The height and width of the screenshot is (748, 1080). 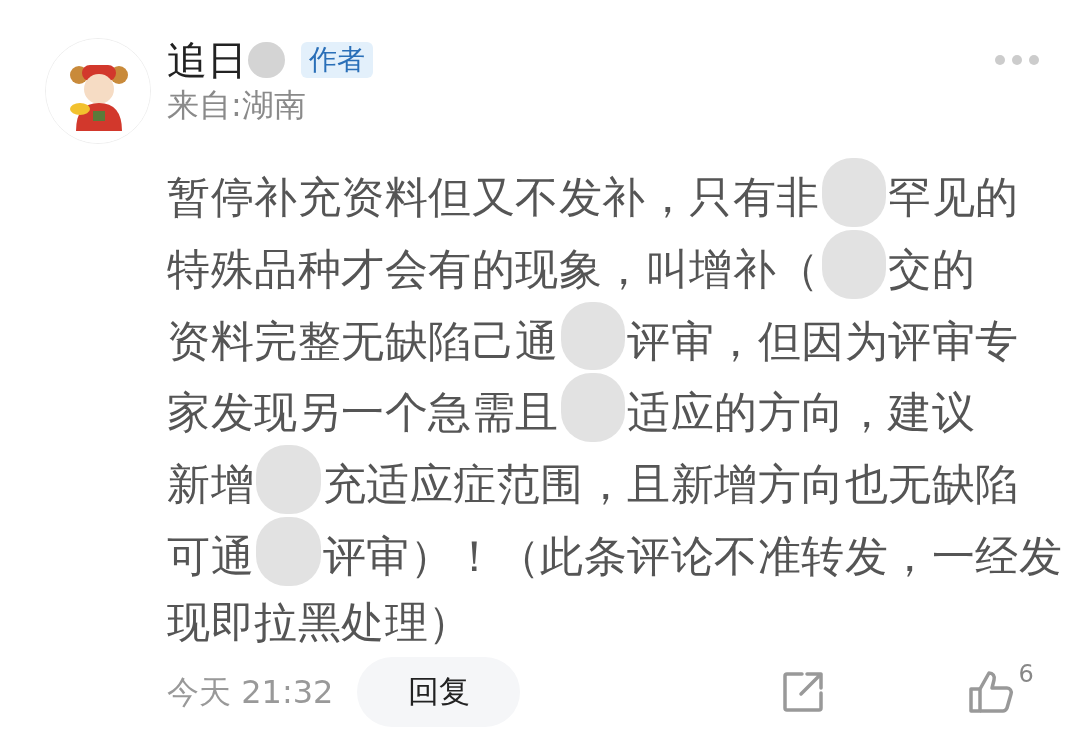 What do you see at coordinates (207, 60) in the screenshot?
I see `username: 追日` at bounding box center [207, 60].